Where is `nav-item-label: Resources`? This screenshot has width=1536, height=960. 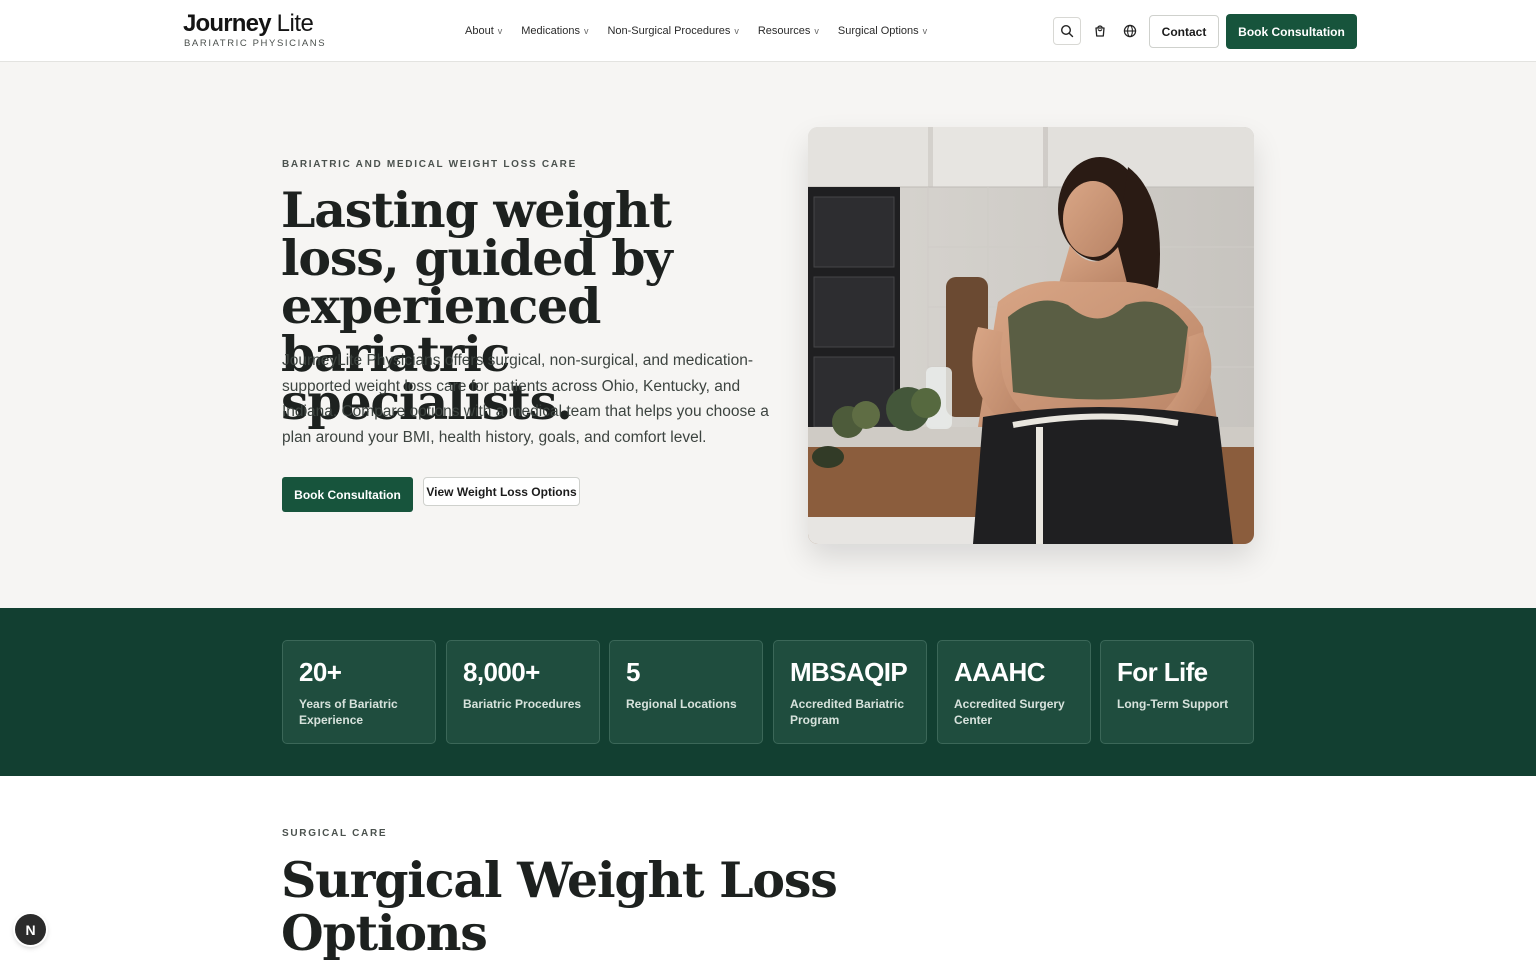 nav-item-label: Resources is located at coordinates (784, 31).